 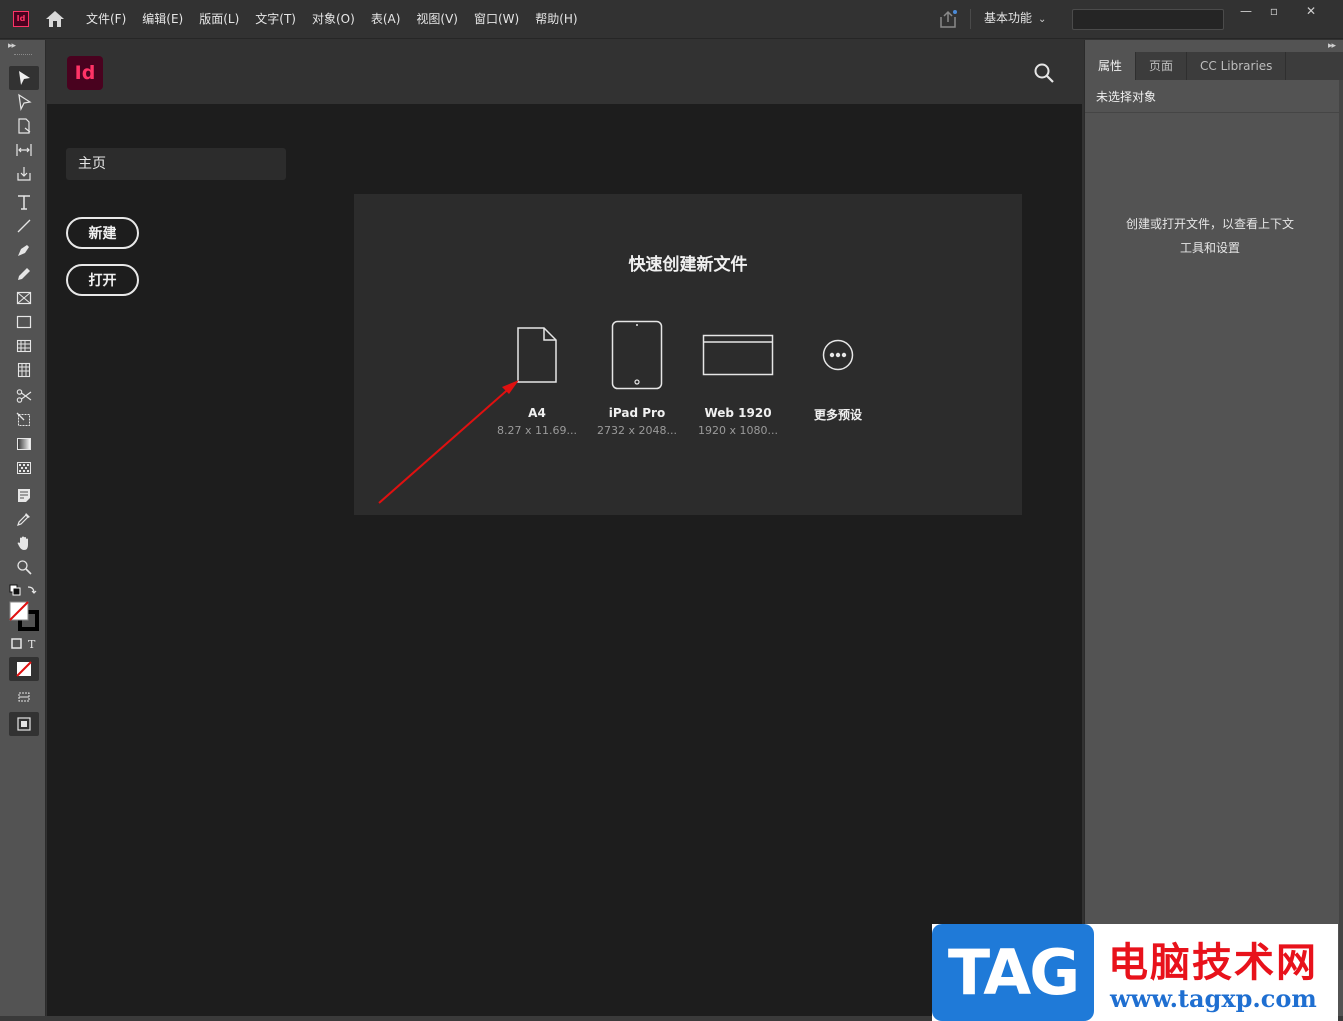 I want to click on vertical-grid-tool, so click(x=24, y=370).